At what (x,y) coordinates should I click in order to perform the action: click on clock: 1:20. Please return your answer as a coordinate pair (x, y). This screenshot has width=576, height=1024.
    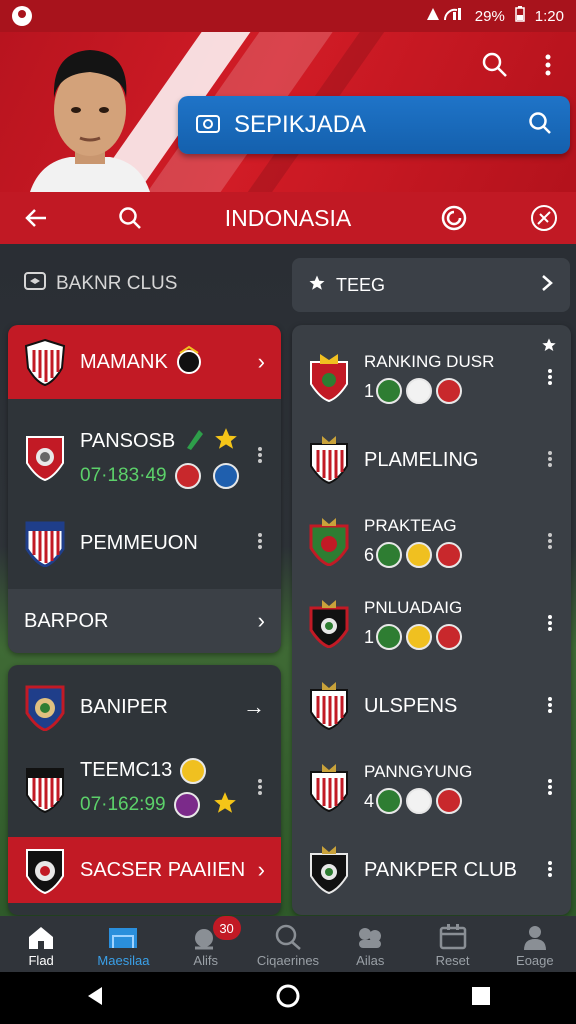
    Looking at the image, I should click on (549, 16).